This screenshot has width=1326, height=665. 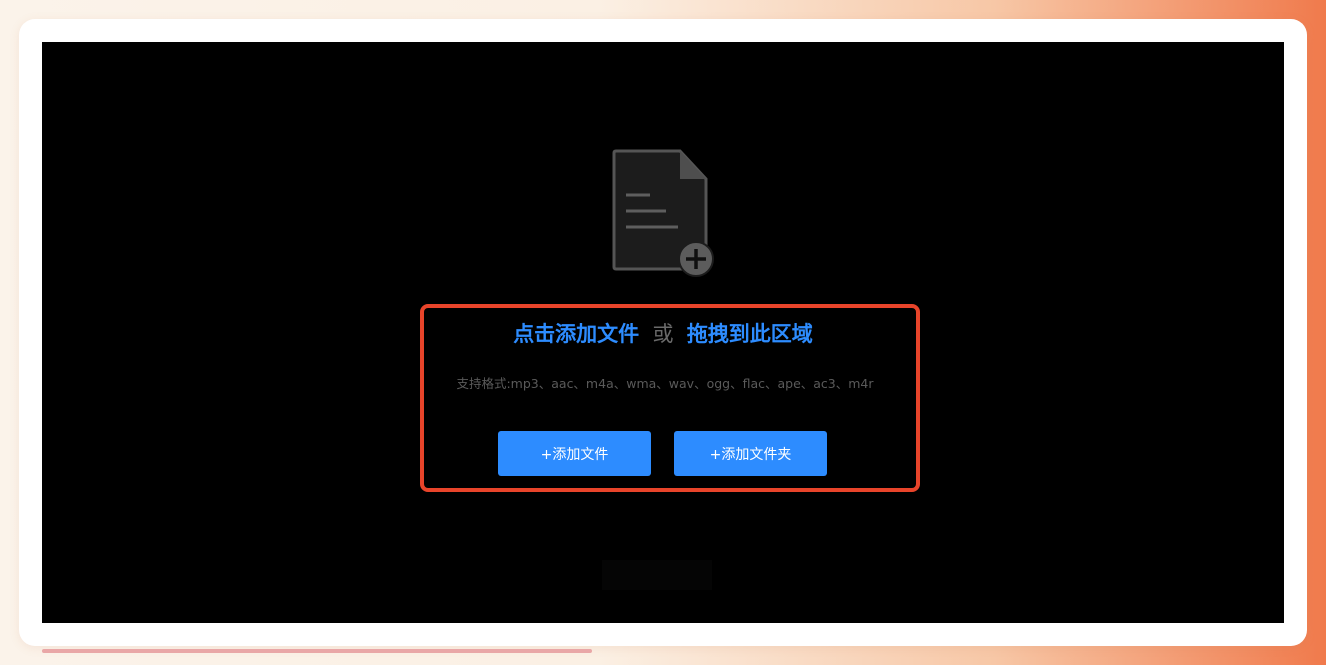 I want to click on add-folder-button: +添加文件夹, so click(x=750, y=453).